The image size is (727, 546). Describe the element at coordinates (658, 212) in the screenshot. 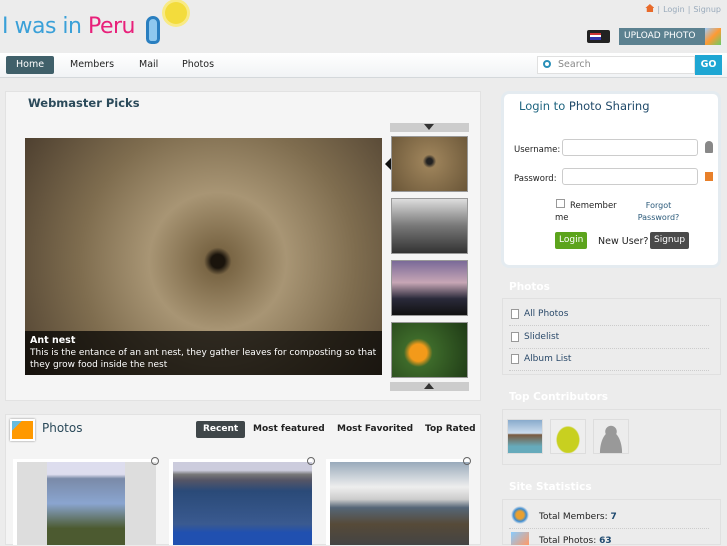

I see `forgot-password-link: Forgot Password?` at that location.